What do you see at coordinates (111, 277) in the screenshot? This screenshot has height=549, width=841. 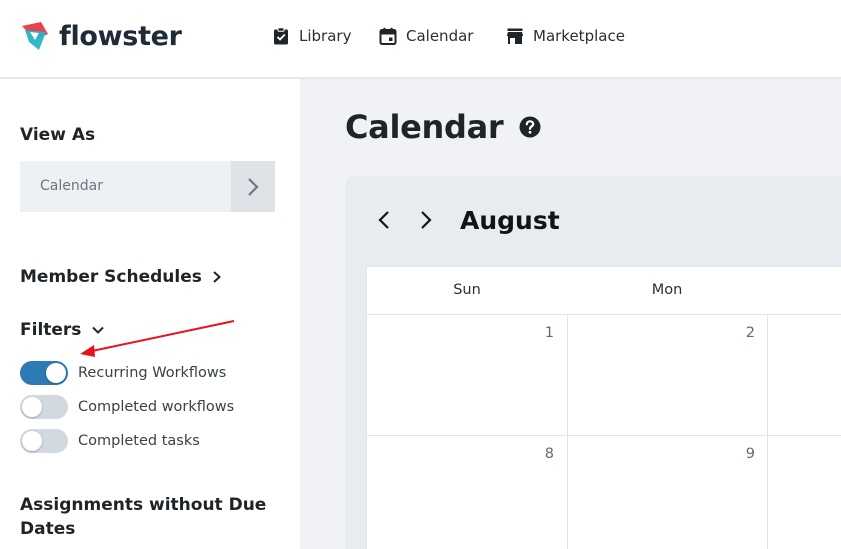 I see `member-schedules-label: Member Schedules` at bounding box center [111, 277].